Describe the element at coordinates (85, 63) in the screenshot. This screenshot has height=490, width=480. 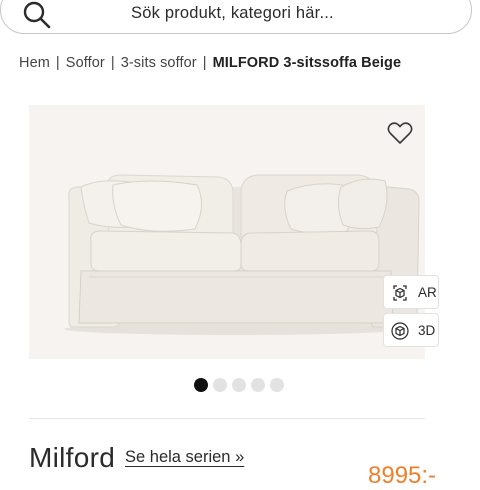
I see `breadcrumb-soffor: Soffor` at that location.